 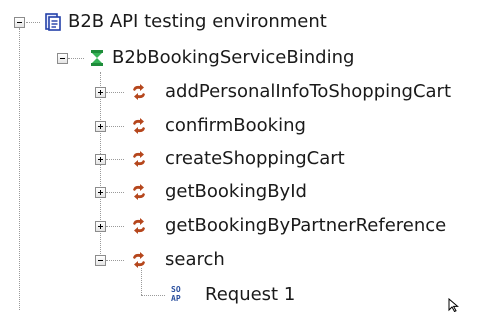 What do you see at coordinates (176, 298) in the screenshot?
I see `svg-text: AP` at bounding box center [176, 298].